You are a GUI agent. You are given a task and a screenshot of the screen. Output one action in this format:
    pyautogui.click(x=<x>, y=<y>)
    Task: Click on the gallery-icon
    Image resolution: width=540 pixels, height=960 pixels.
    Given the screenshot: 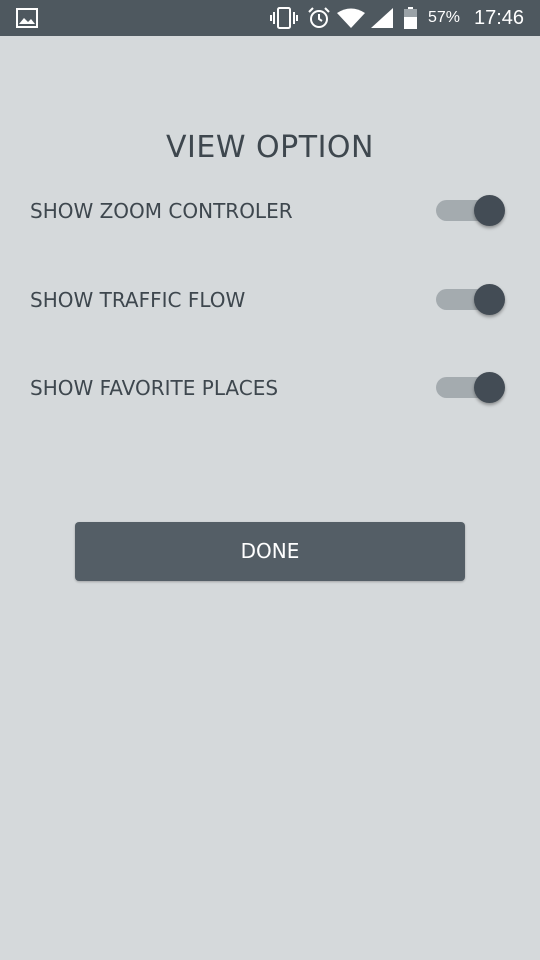 What is the action you would take?
    pyautogui.click(x=27, y=18)
    